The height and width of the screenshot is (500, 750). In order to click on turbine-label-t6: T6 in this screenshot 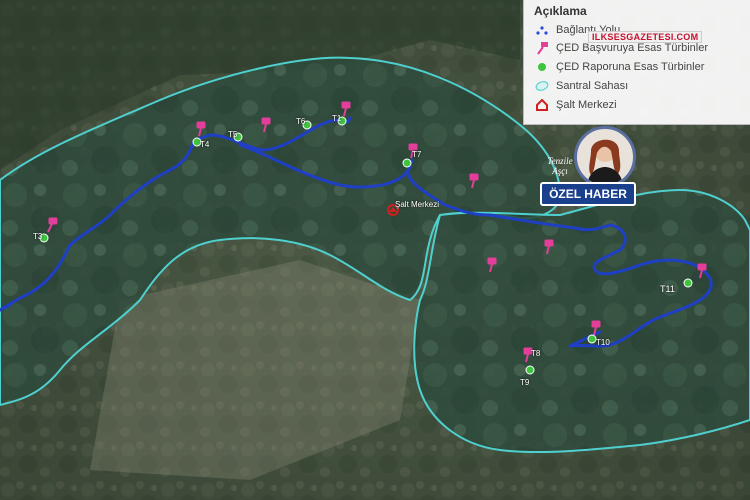, I will do `click(301, 121)`.